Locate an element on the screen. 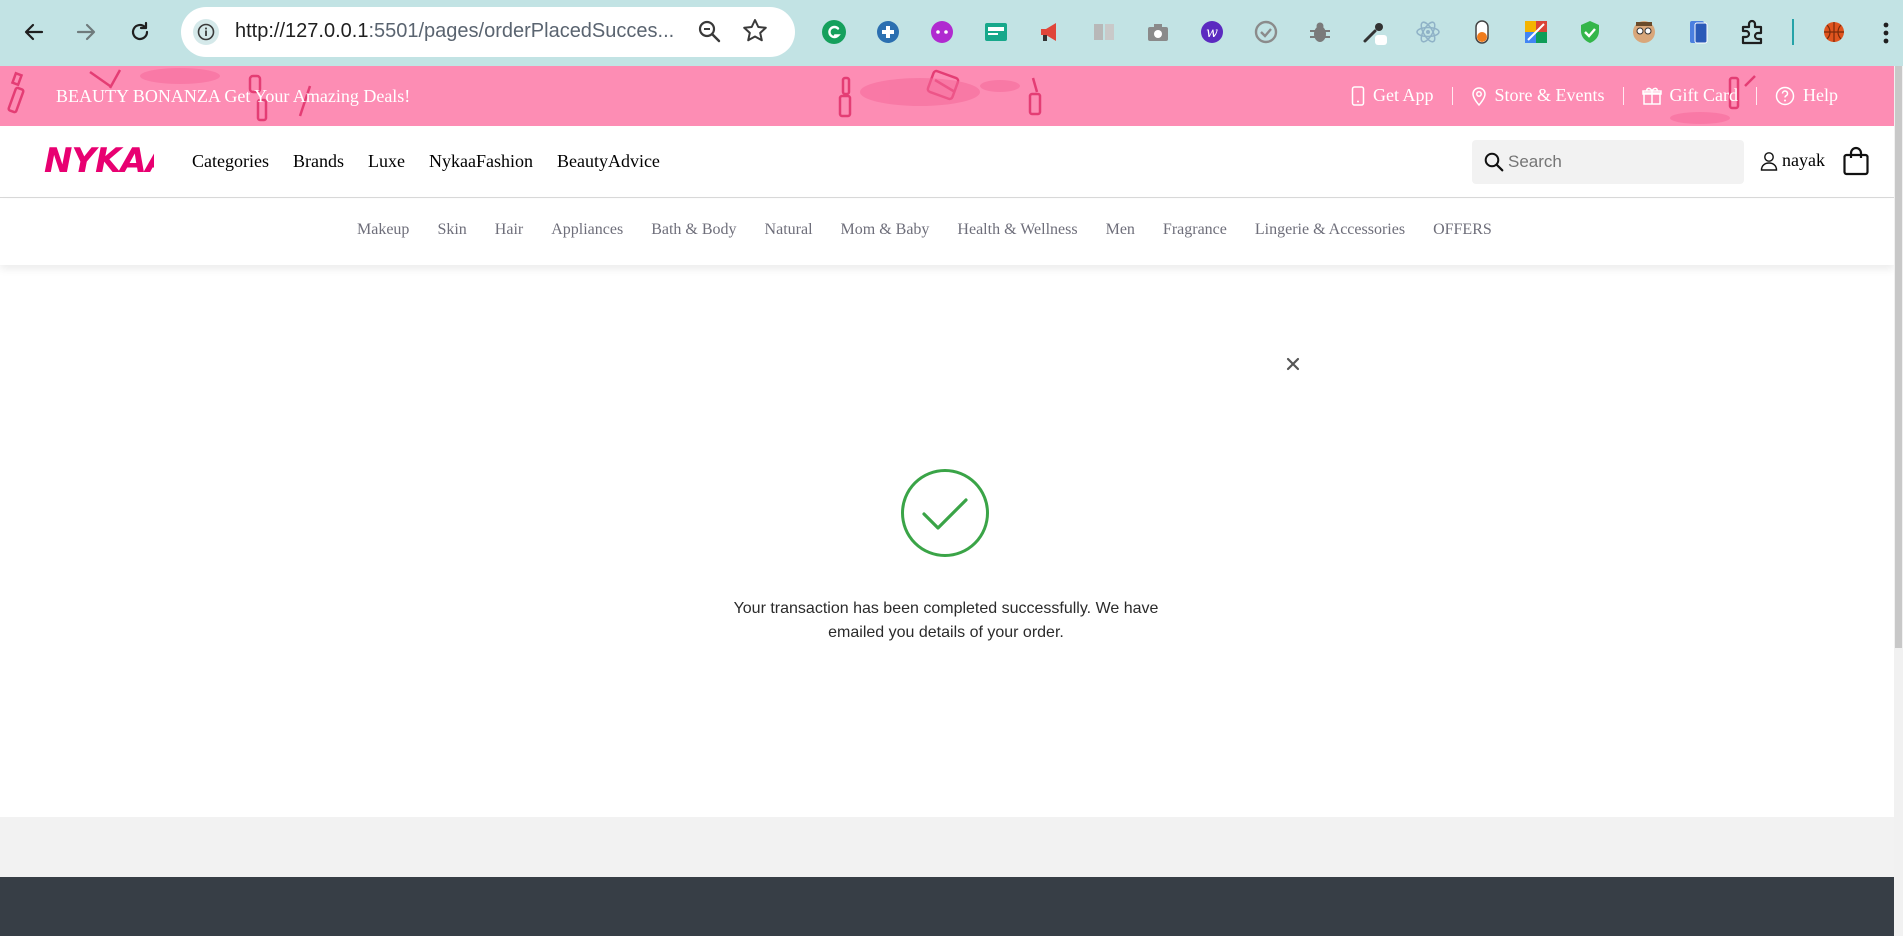 The height and width of the screenshot is (936, 1903). svg-text: NYKAA is located at coordinates (99, 160).